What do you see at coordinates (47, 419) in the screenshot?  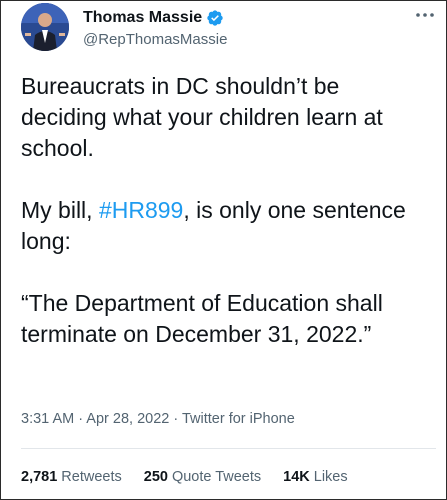 I see `tweet-time: 3:31 AM` at bounding box center [47, 419].